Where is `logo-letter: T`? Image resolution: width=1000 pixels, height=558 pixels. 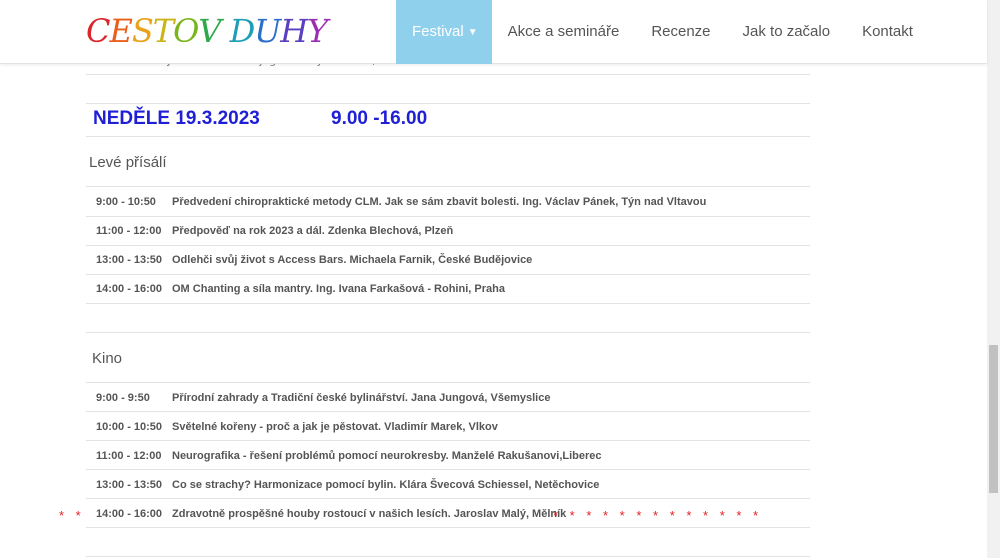 logo-letter: T is located at coordinates (163, 31).